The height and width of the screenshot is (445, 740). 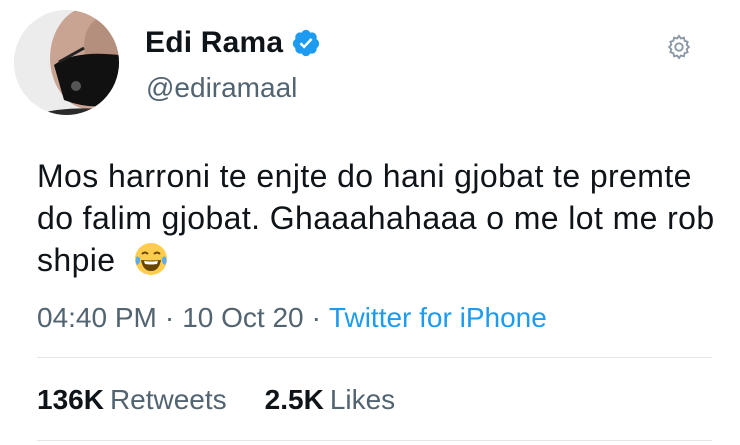 I want to click on tweet-source-link: Twitter for iPhone, so click(x=438, y=317).